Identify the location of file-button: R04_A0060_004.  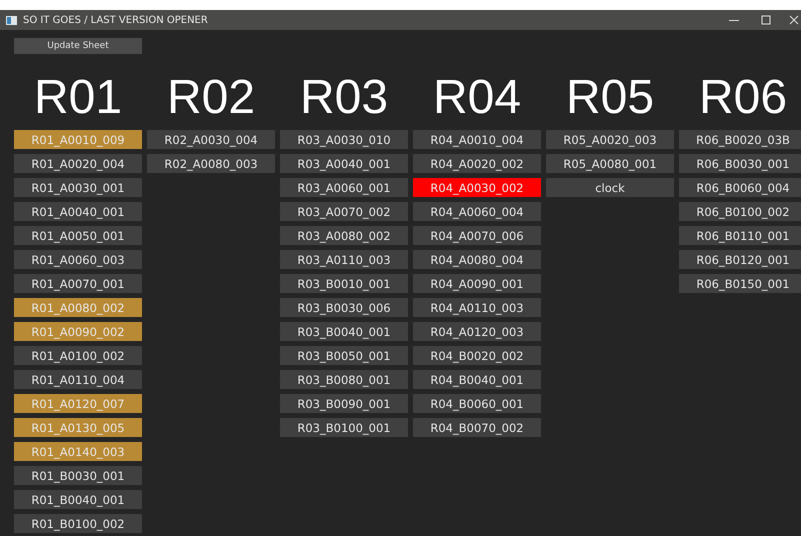
(477, 211).